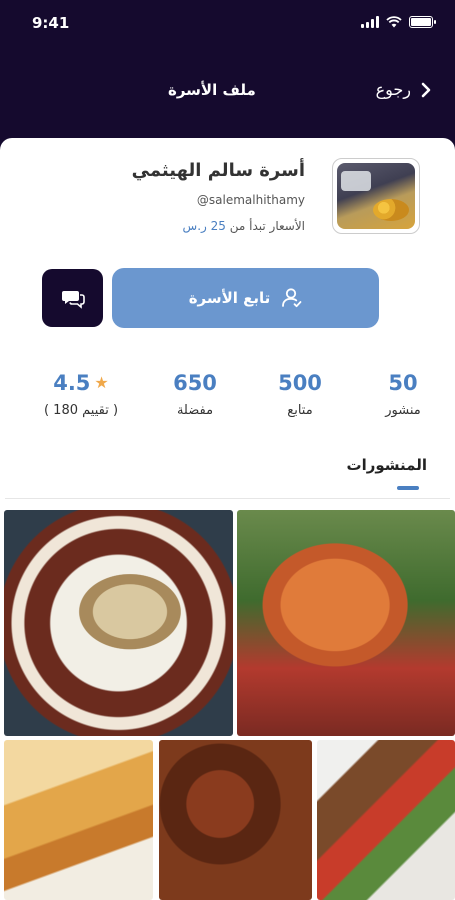 The image size is (455, 900). I want to click on status-time: 9:41, so click(51, 23).